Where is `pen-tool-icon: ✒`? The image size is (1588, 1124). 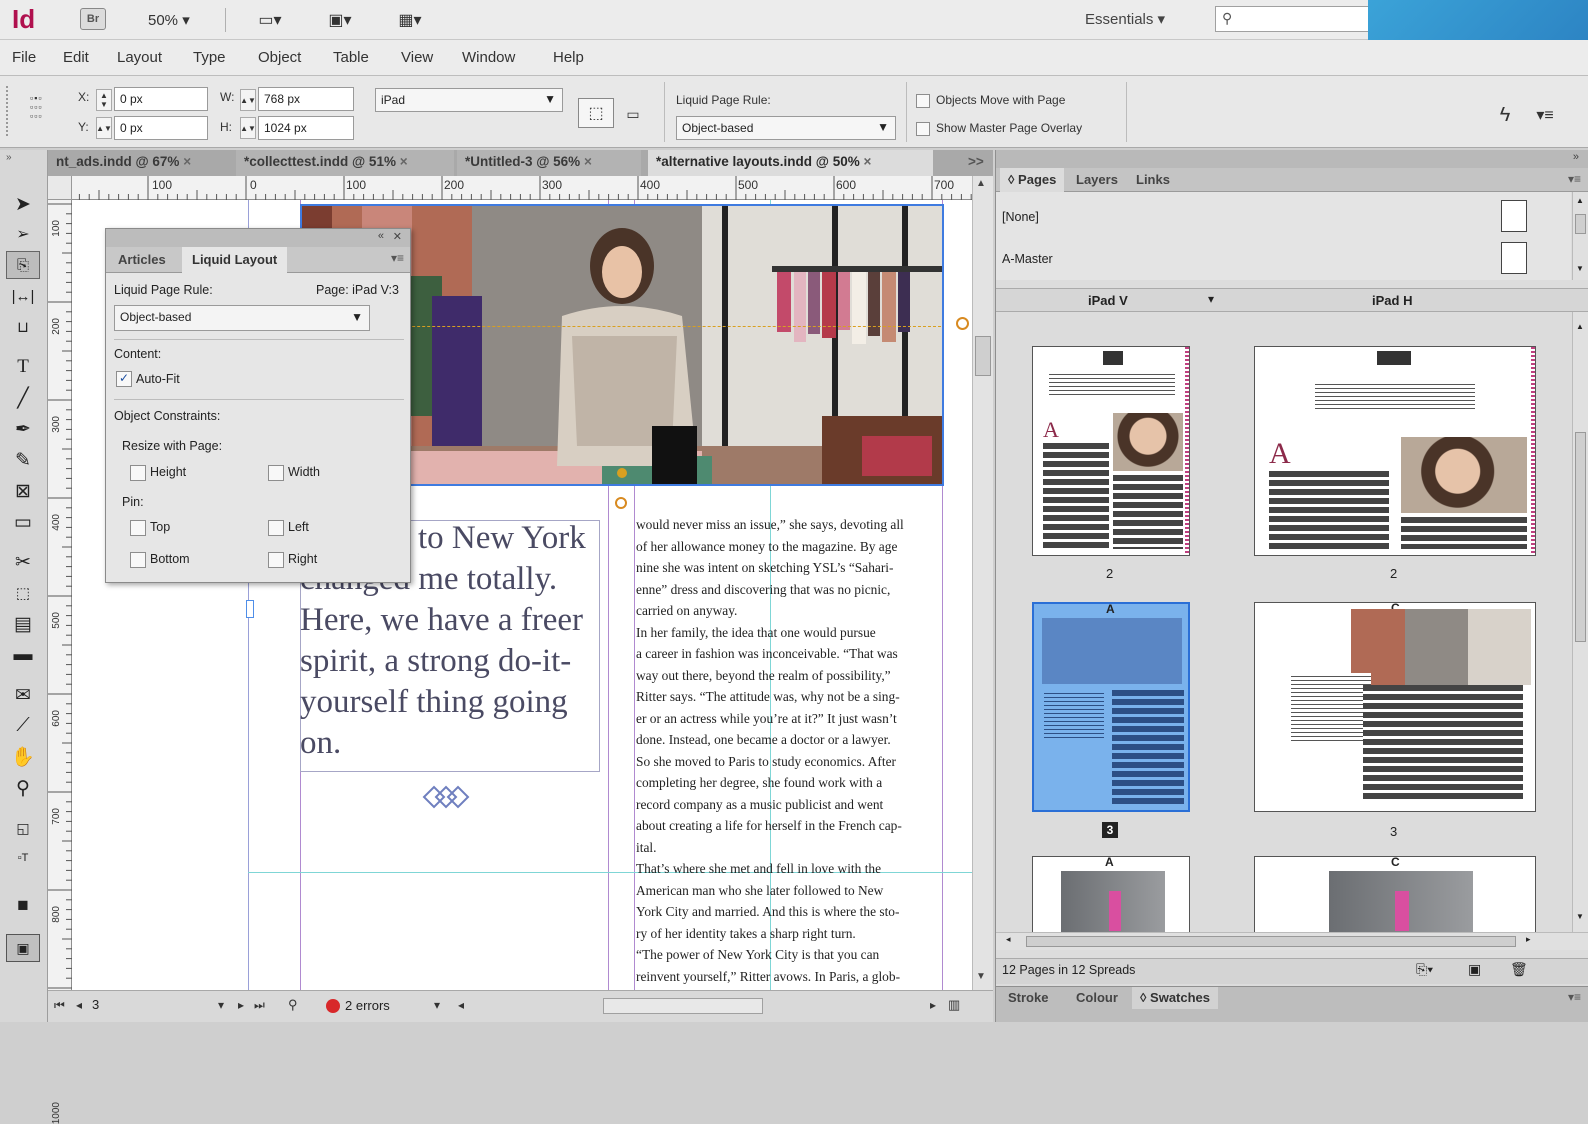
pen-tool-icon: ✒ is located at coordinates (23, 429).